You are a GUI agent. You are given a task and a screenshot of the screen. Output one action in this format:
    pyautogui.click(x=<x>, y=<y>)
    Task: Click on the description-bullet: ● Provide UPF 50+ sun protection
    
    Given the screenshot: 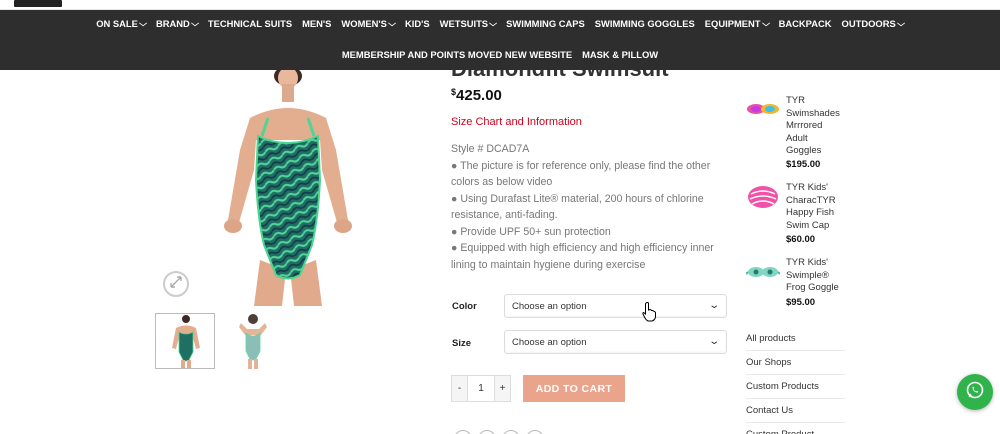 What is the action you would take?
    pyautogui.click(x=531, y=231)
    